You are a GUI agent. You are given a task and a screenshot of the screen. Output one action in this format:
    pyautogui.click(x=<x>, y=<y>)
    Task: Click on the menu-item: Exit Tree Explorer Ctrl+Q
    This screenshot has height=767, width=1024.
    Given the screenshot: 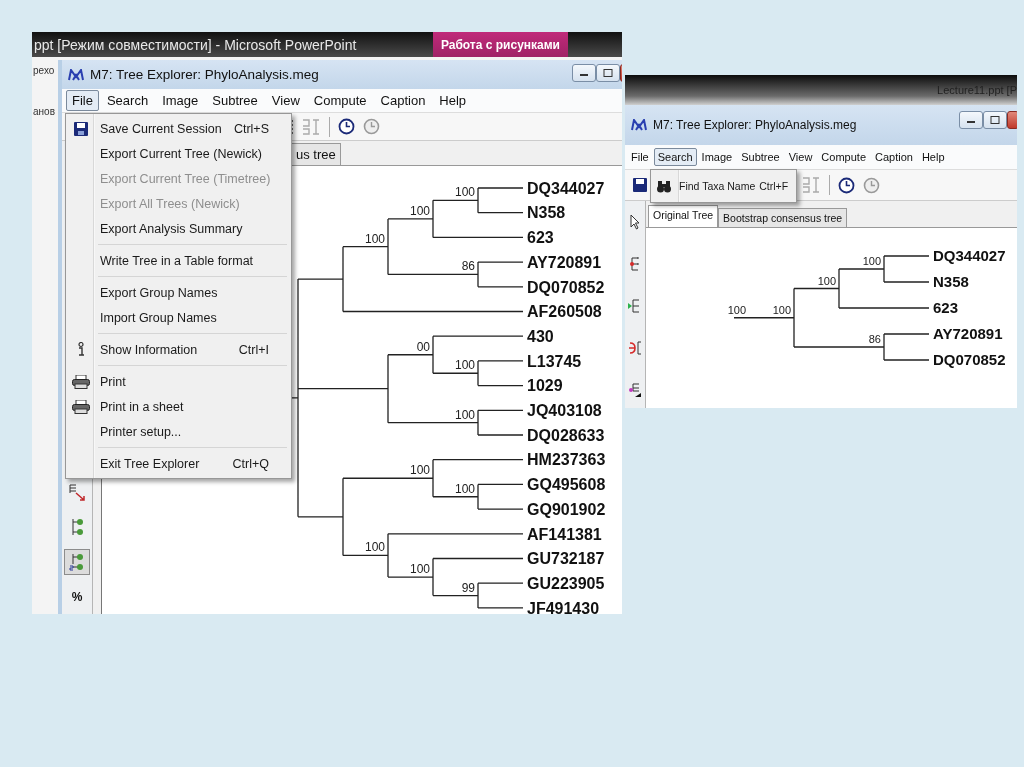 What is the action you would take?
    pyautogui.click(x=178, y=463)
    